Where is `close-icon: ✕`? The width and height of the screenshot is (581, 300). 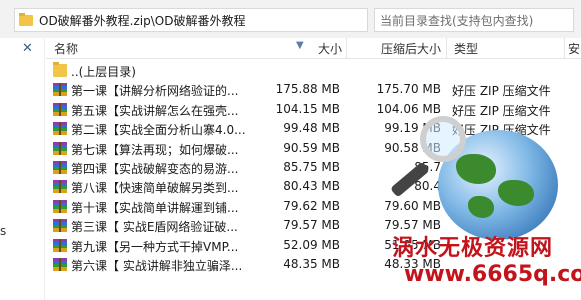
close-icon: ✕ is located at coordinates (27, 48).